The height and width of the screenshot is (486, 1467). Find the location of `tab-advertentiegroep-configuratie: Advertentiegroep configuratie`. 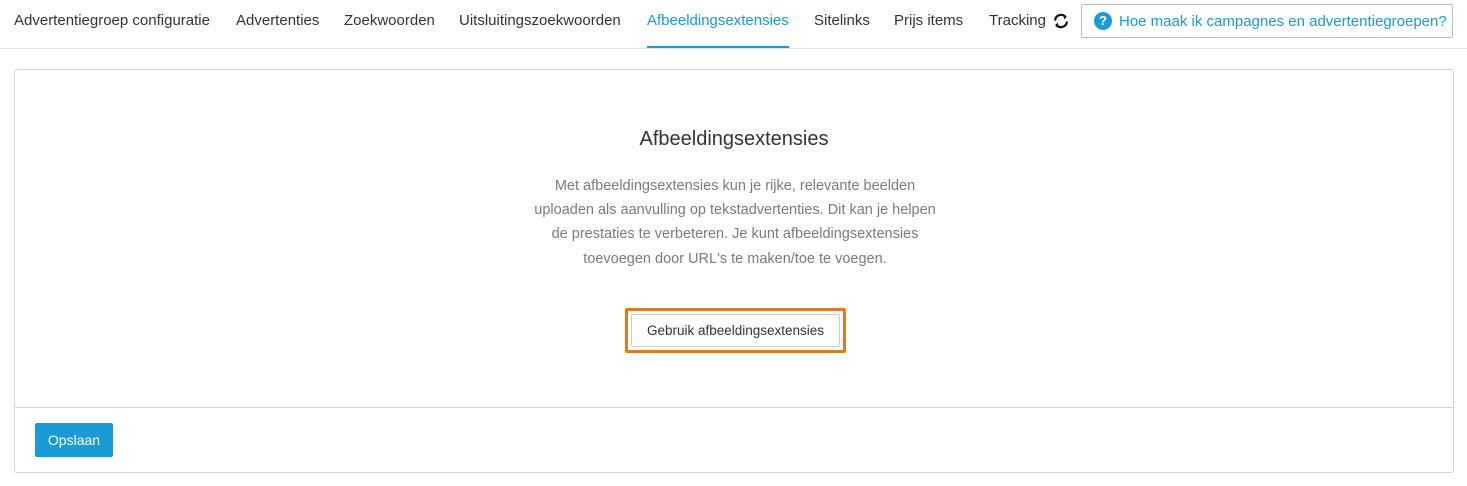

tab-advertentiegroep-configuratie: Advertentiegroep configuratie is located at coordinates (112, 24).